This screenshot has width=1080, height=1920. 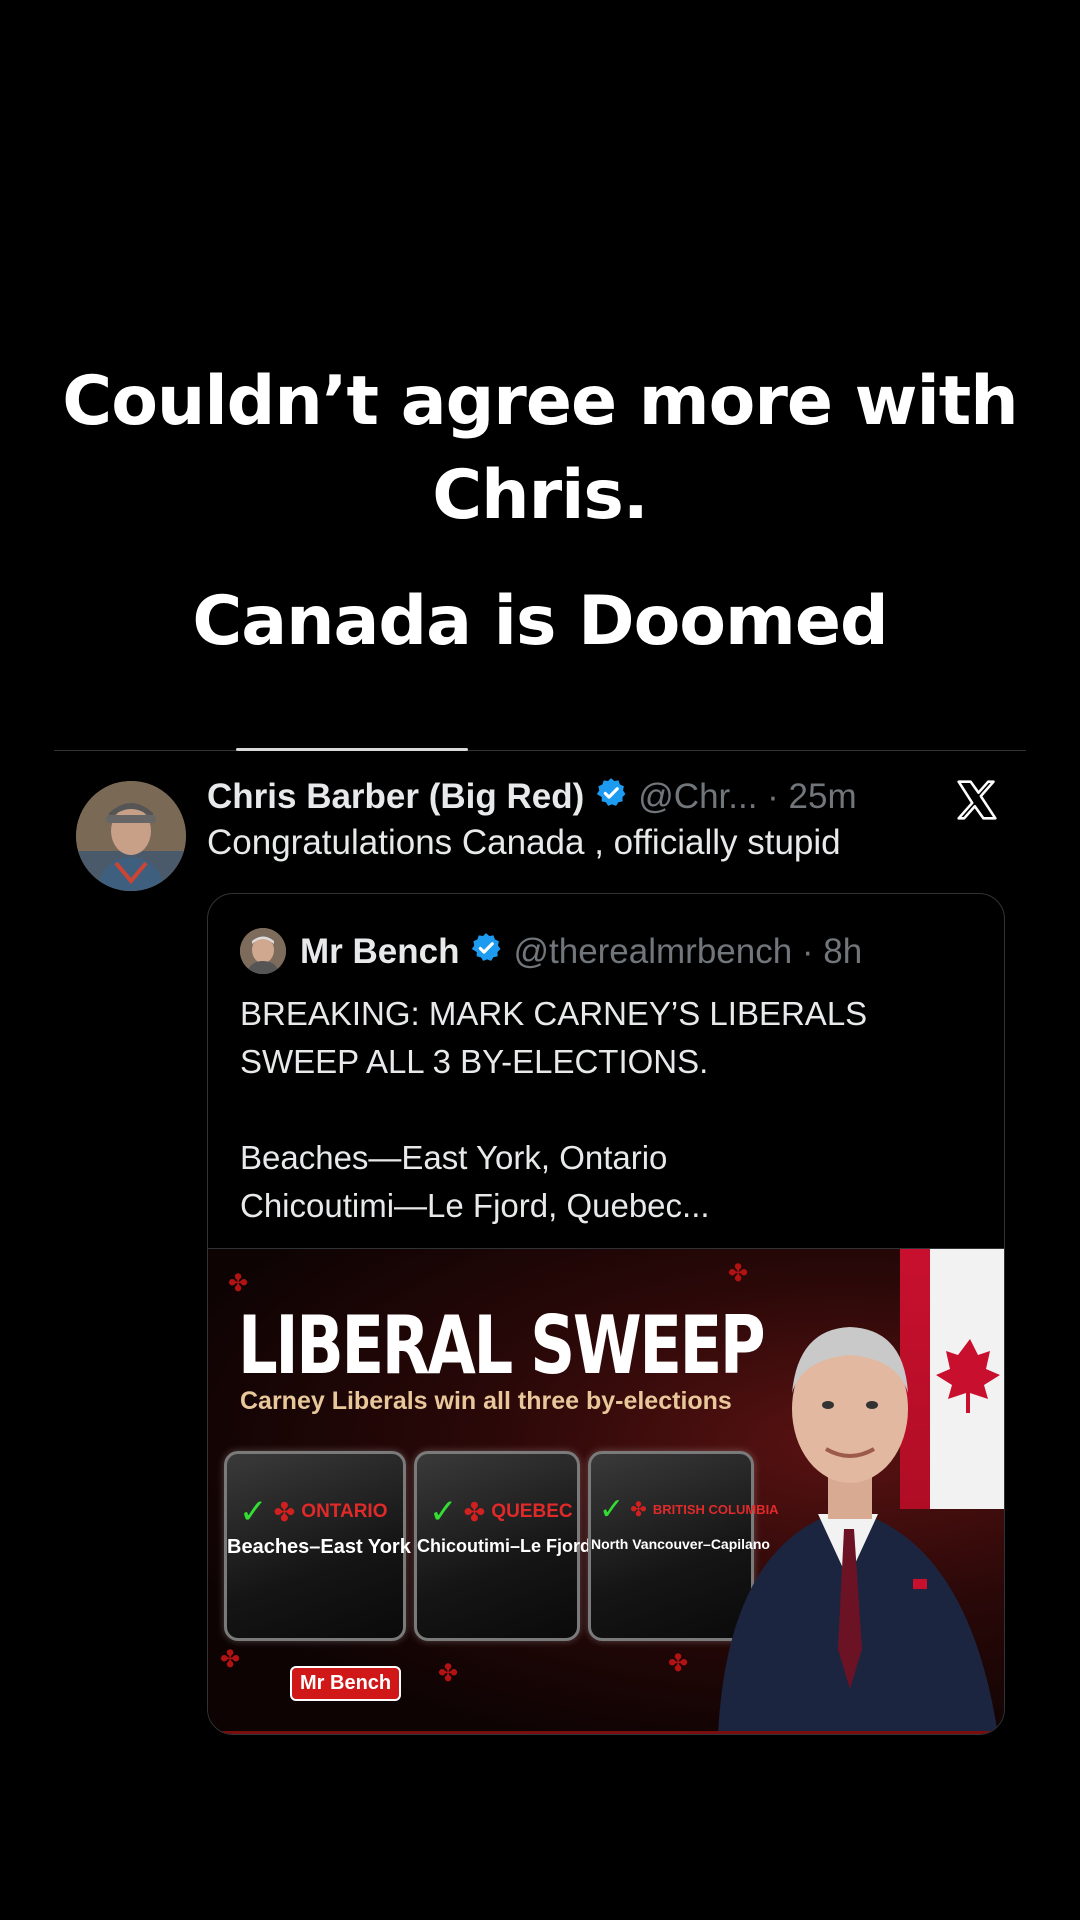 I want to click on riding-card: ✓ ✤ ONTARIO Beaches–East York, so click(x=317, y=1546).